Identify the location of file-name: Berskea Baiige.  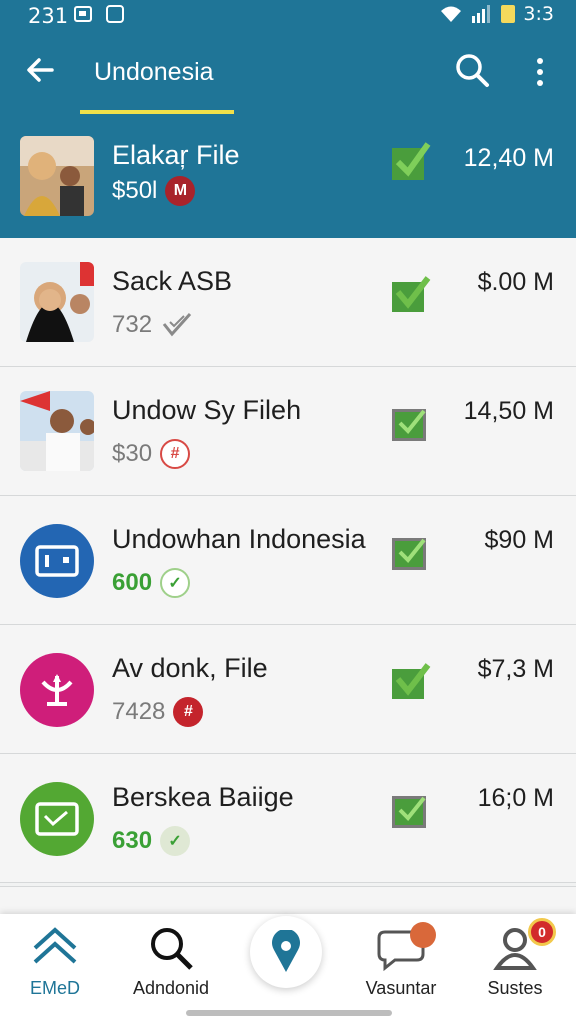
(203, 797).